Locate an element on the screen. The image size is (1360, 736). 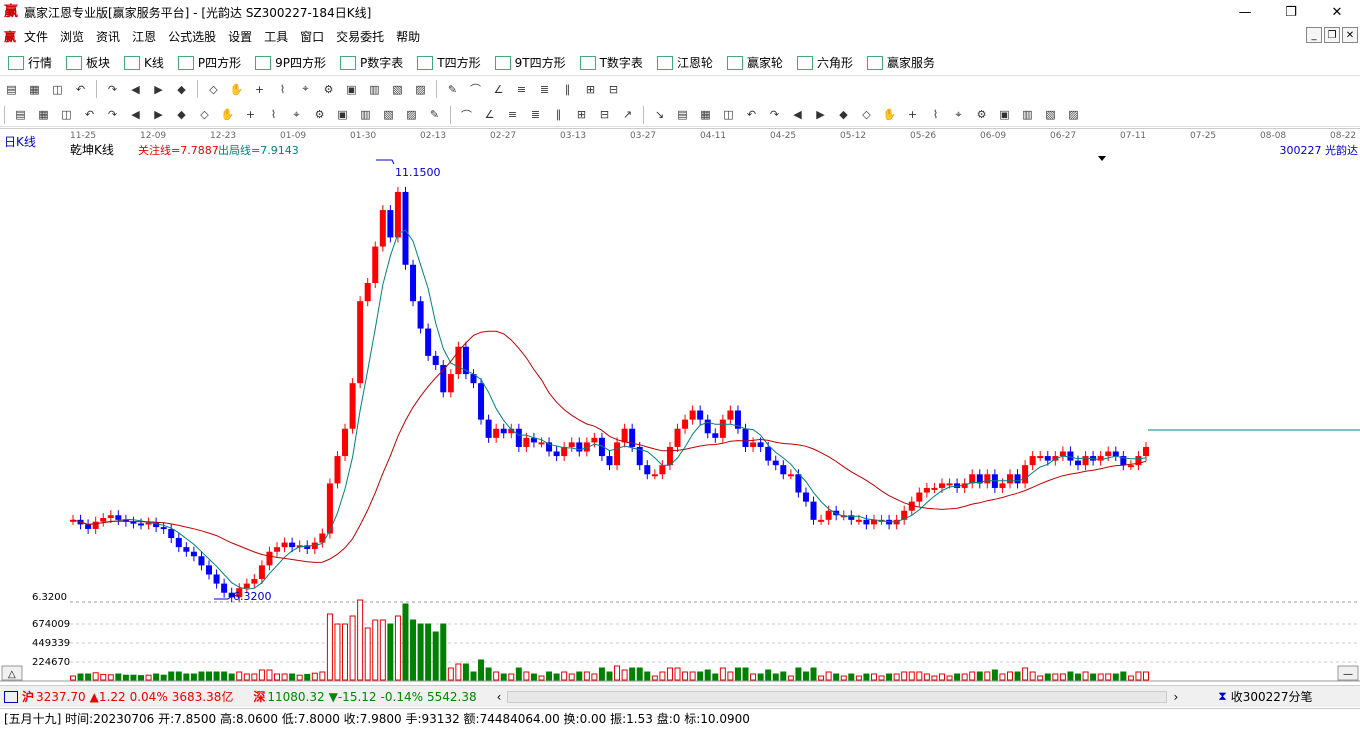
draw-tool-42-icon: ⚙ is located at coordinates (982, 115).